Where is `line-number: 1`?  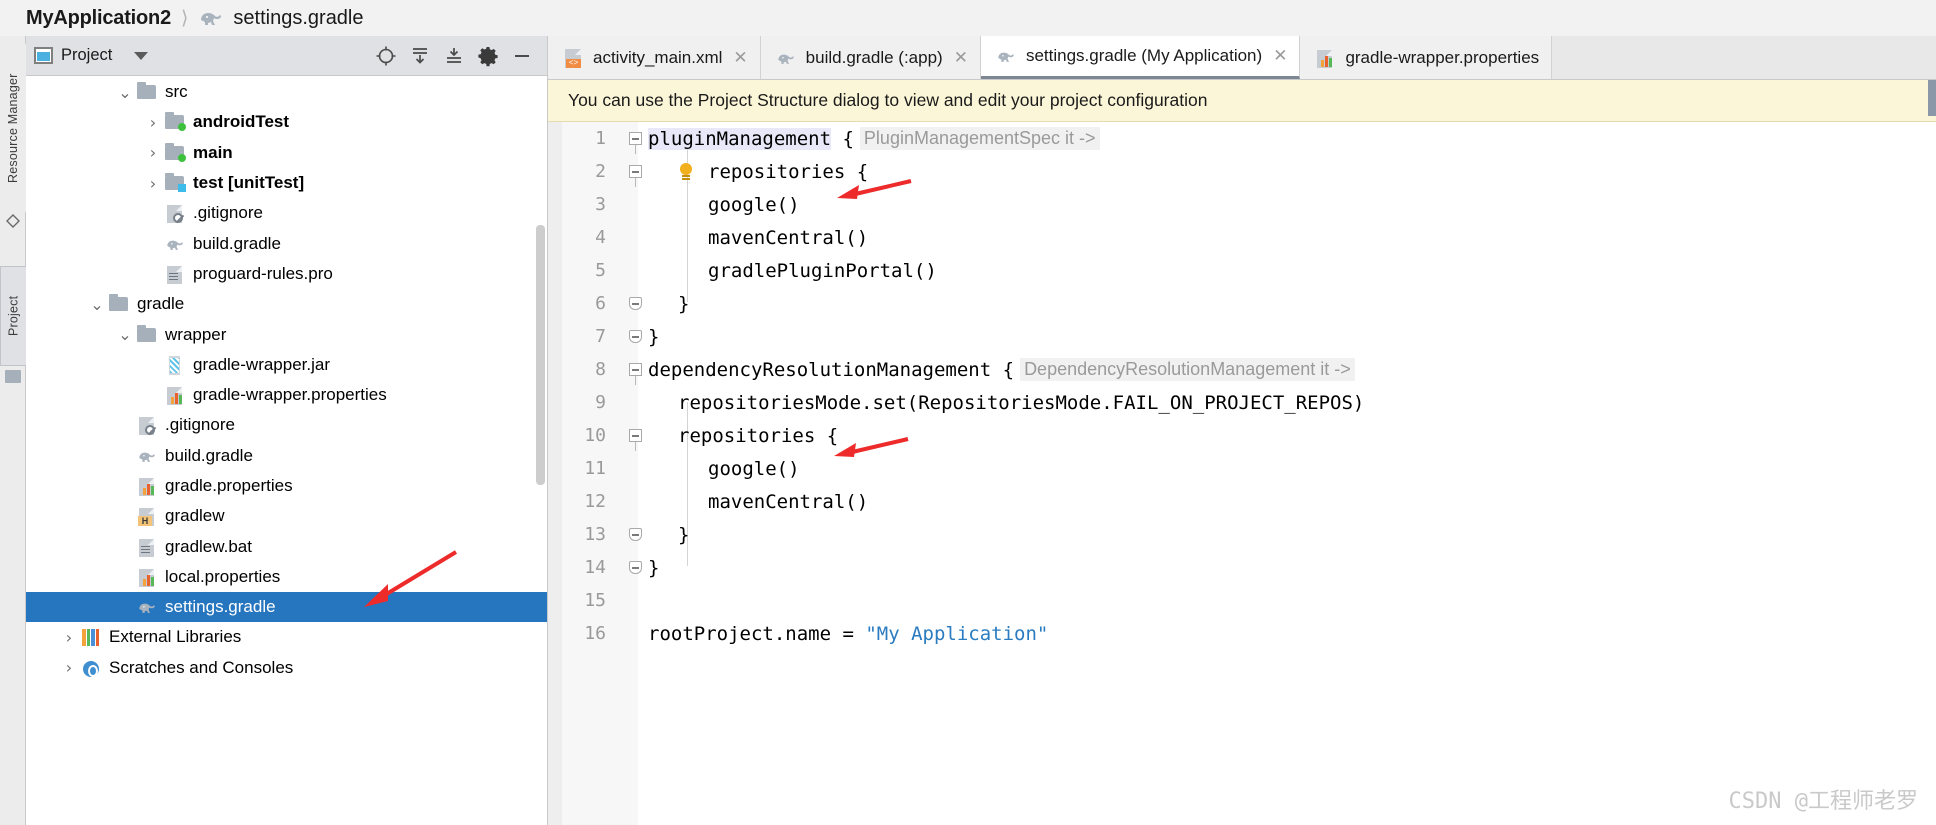 line-number: 1 is located at coordinates (600, 138).